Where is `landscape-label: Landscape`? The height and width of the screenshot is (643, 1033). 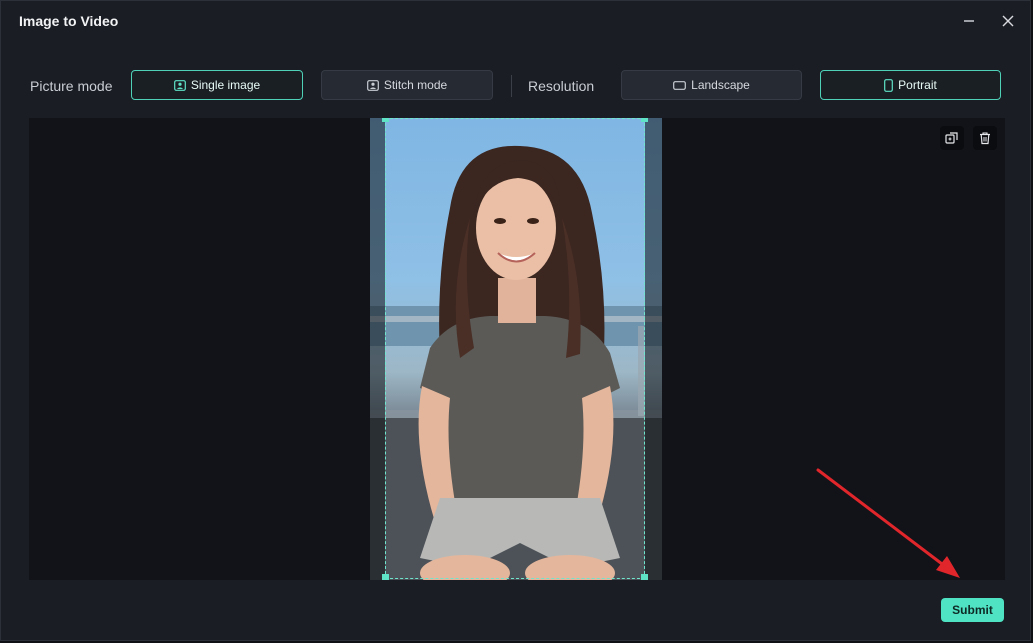 landscape-label: Landscape is located at coordinates (720, 85).